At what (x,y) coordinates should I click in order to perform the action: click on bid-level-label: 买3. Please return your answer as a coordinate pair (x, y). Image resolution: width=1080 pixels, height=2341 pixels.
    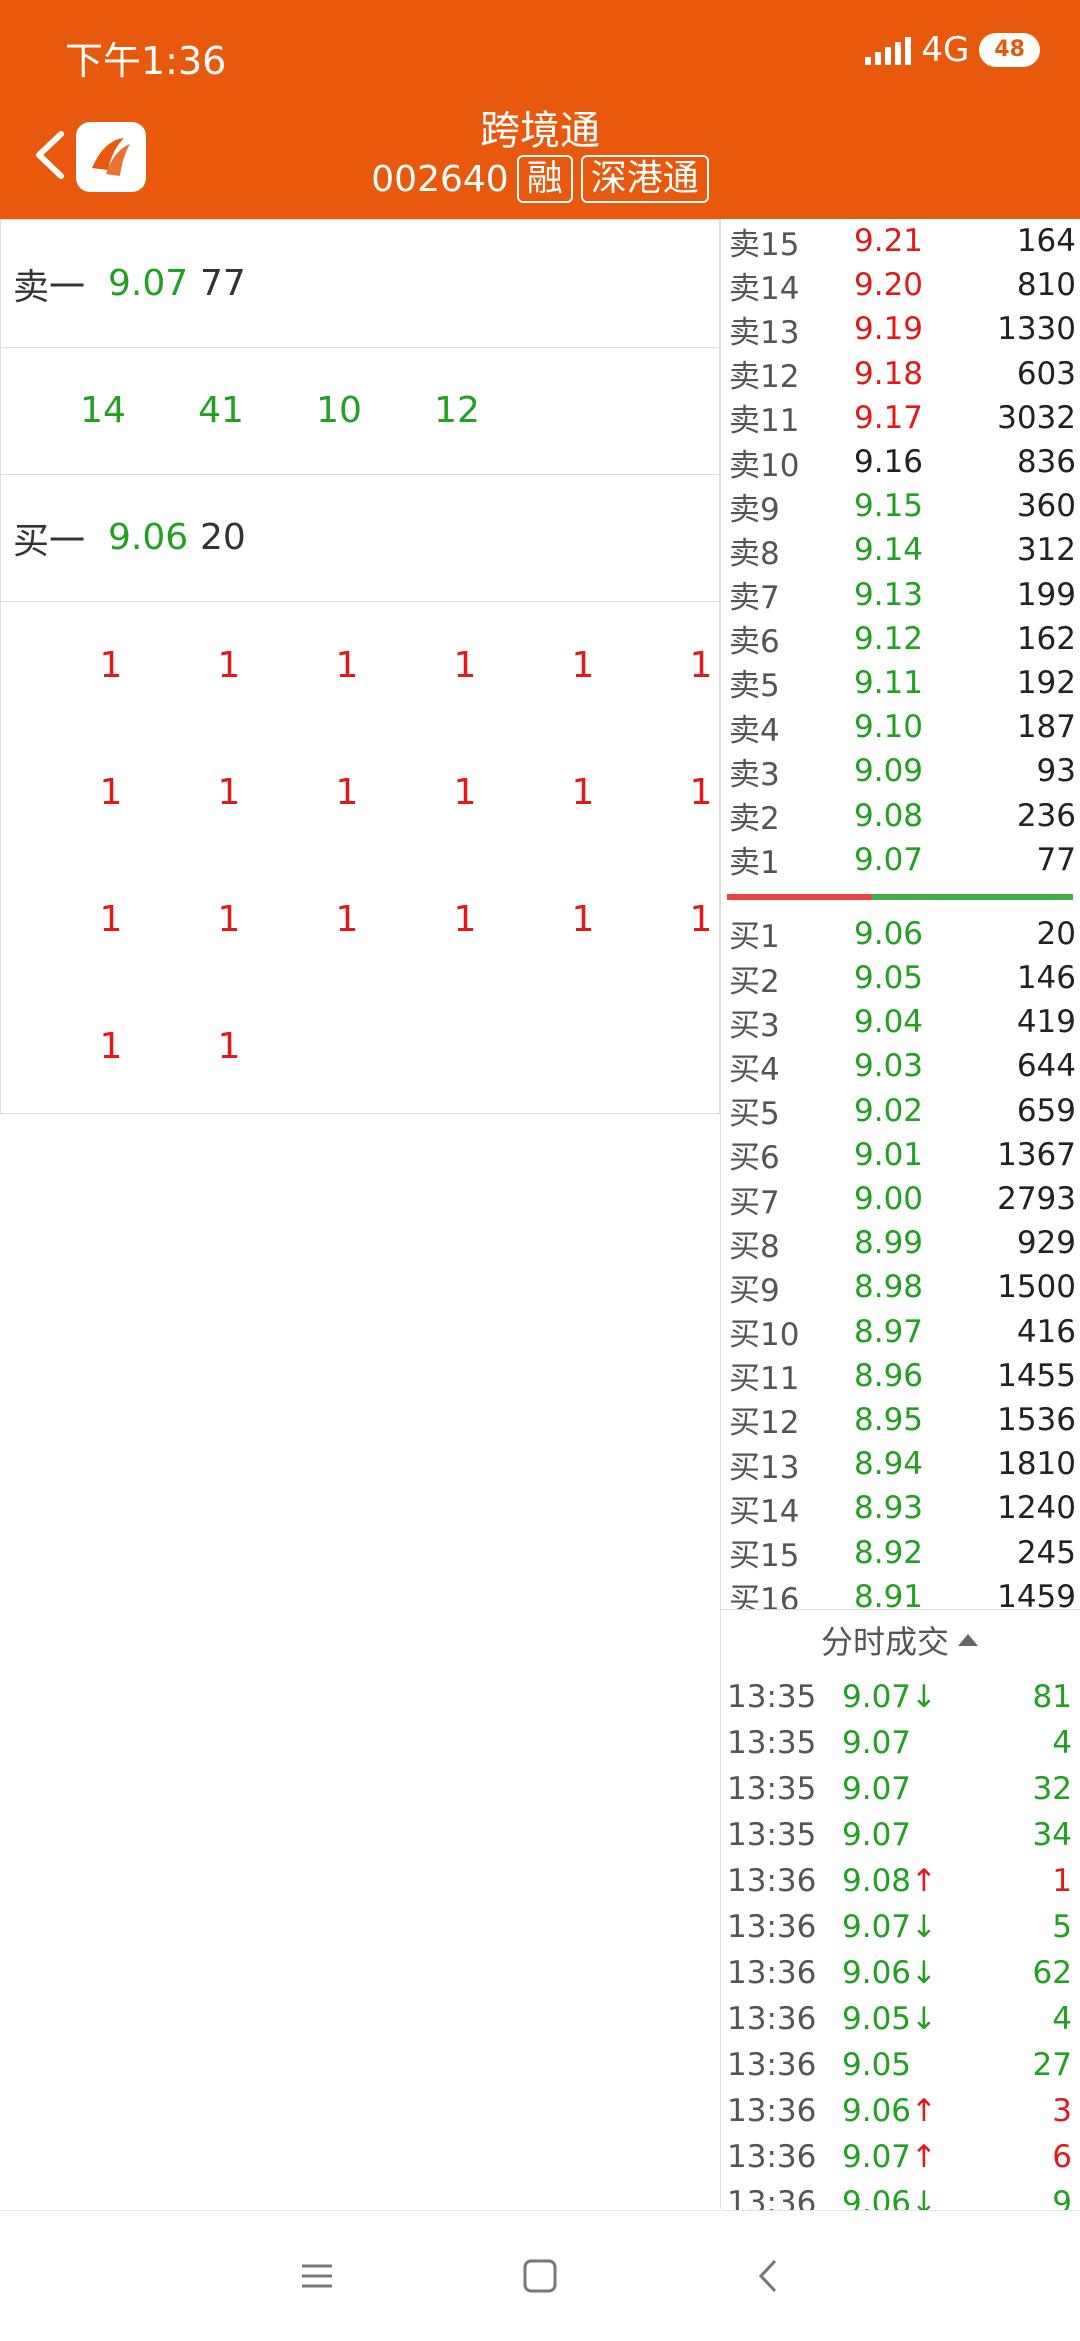
    Looking at the image, I should click on (754, 1025).